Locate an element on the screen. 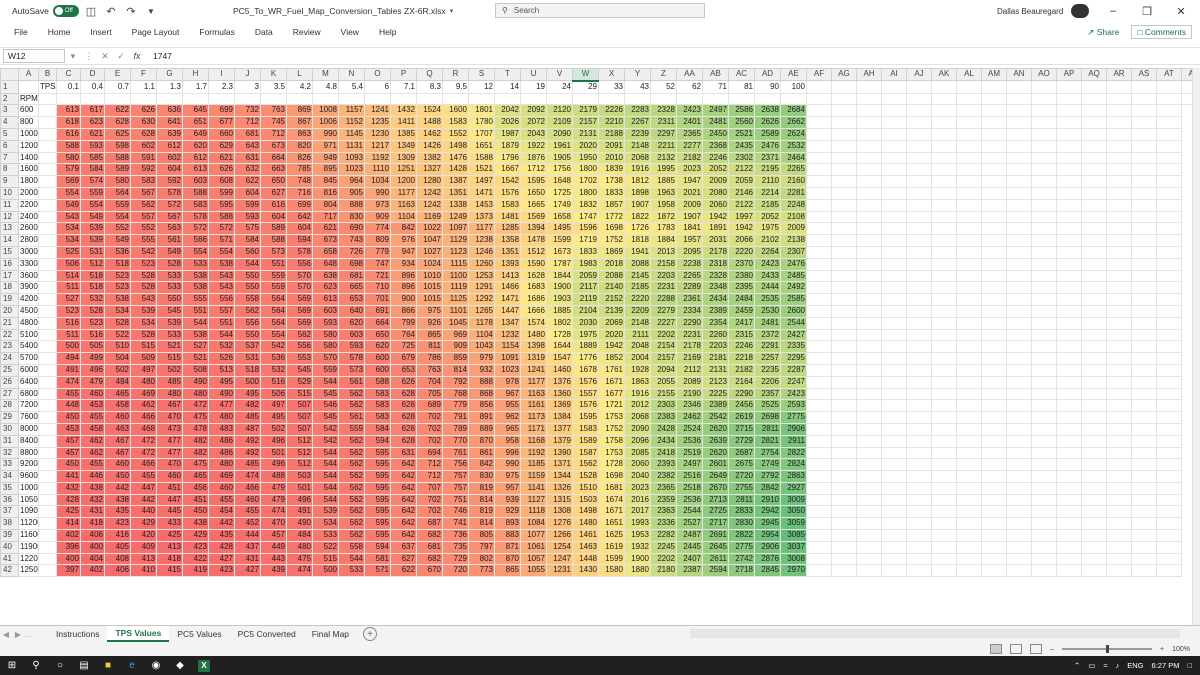  value-cell: 1265 is located at coordinates (481, 311).